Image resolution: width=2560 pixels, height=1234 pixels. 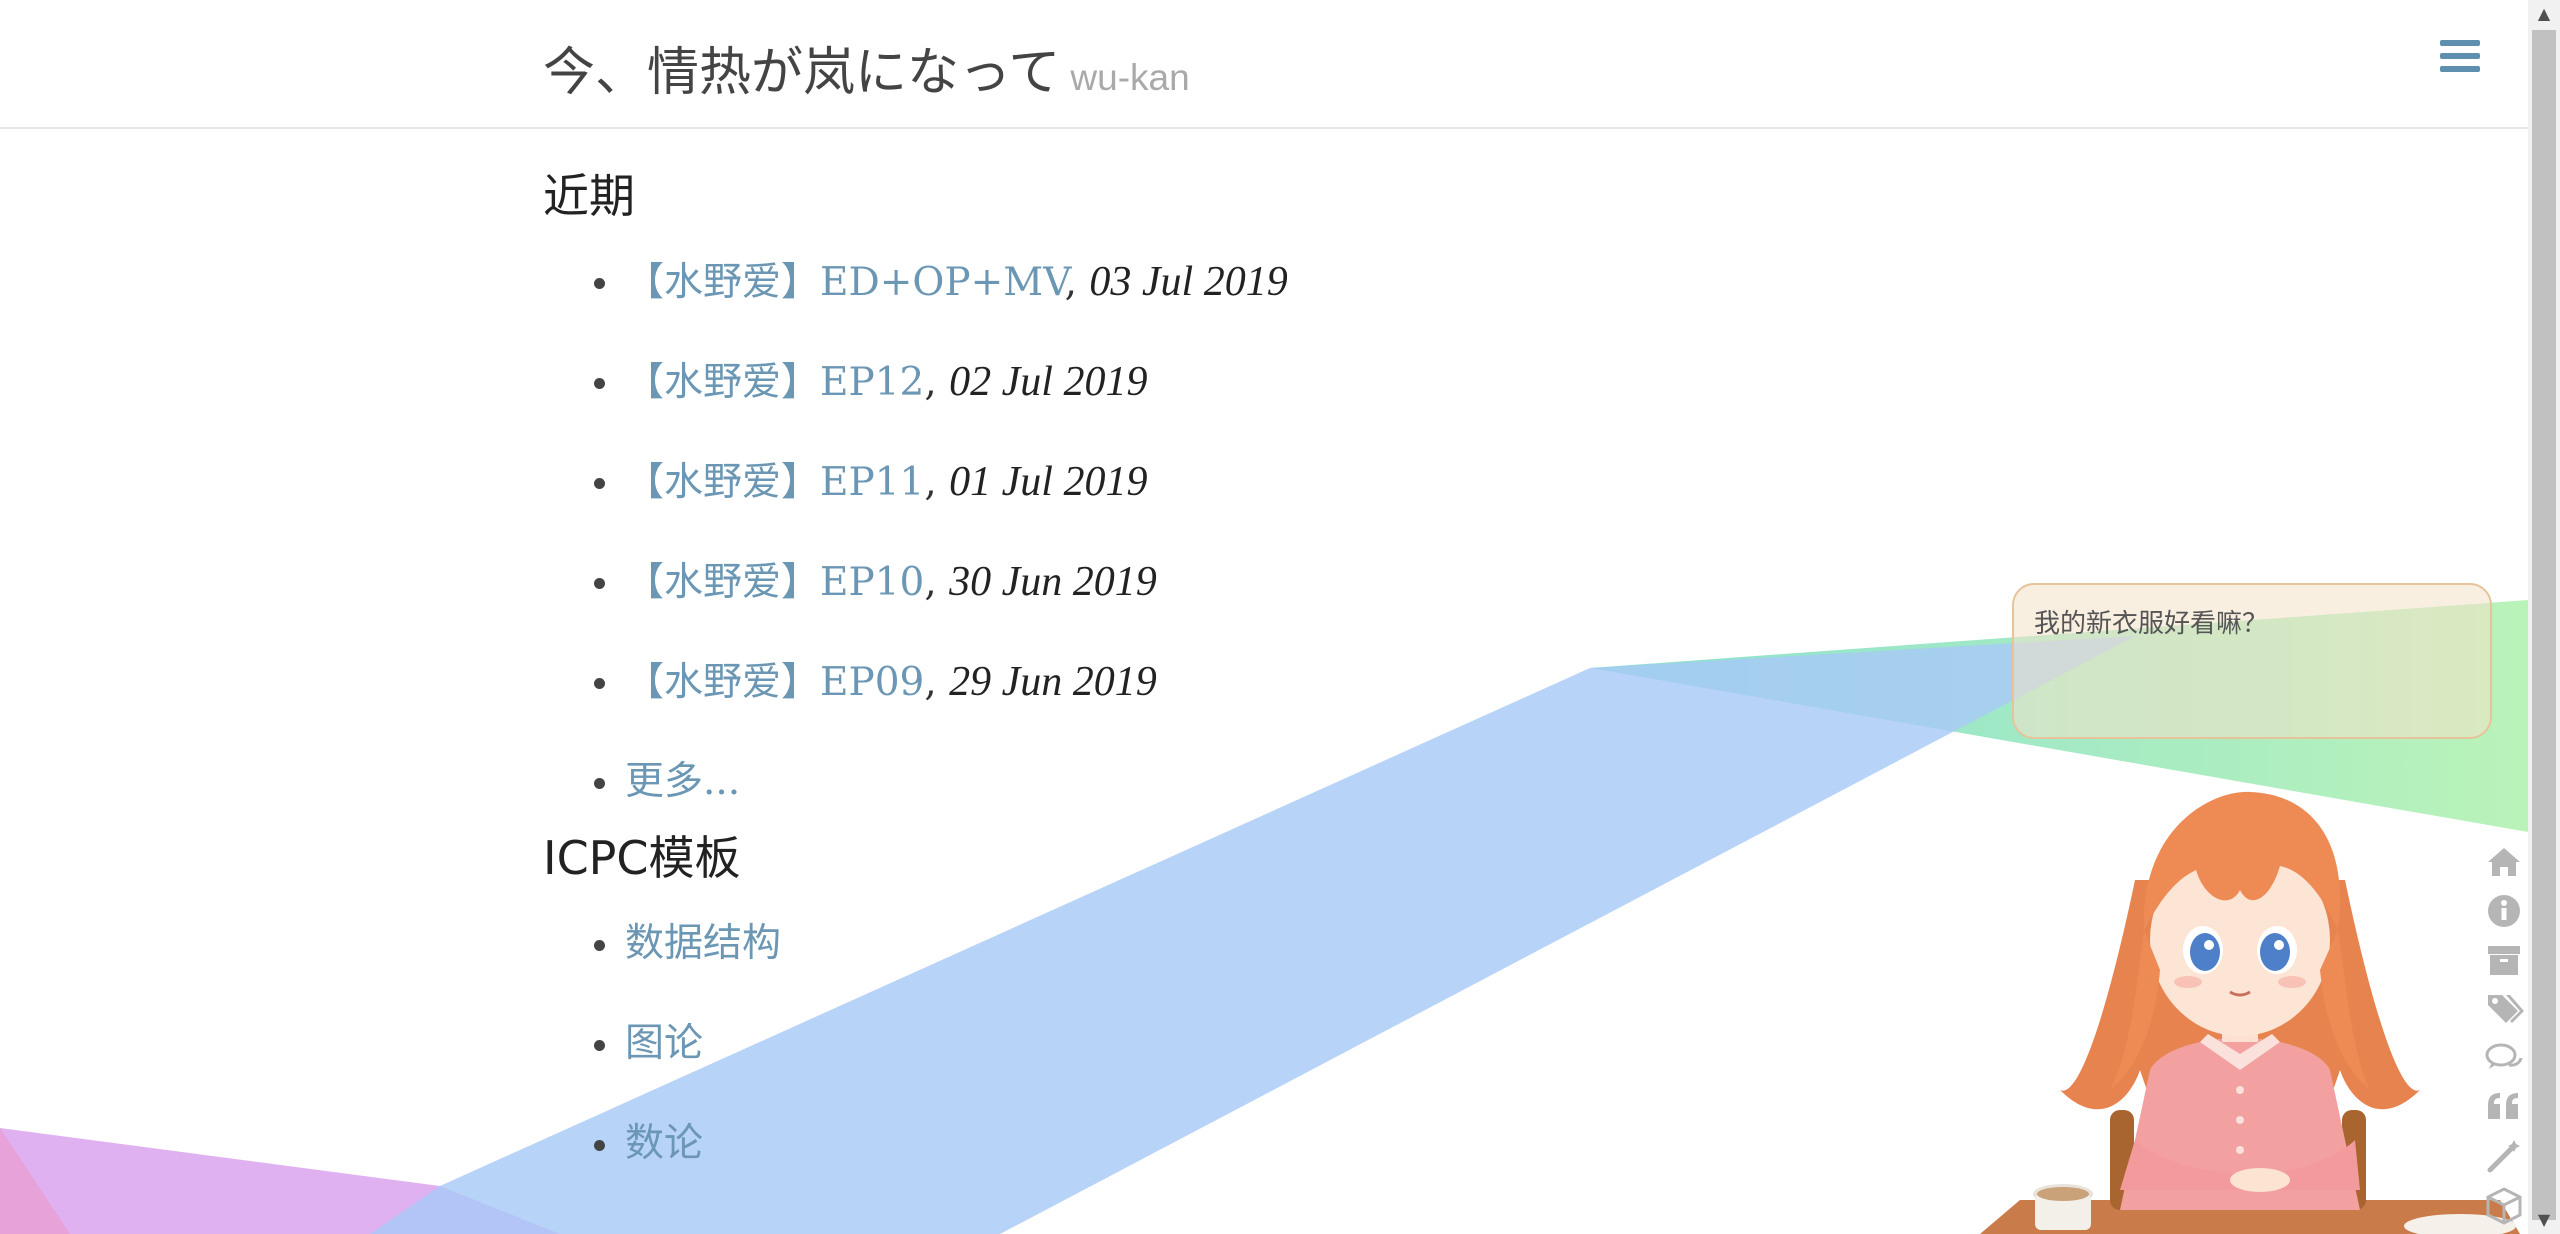 What do you see at coordinates (1053, 682) in the screenshot?
I see `post-date: 29 Jun 2019` at bounding box center [1053, 682].